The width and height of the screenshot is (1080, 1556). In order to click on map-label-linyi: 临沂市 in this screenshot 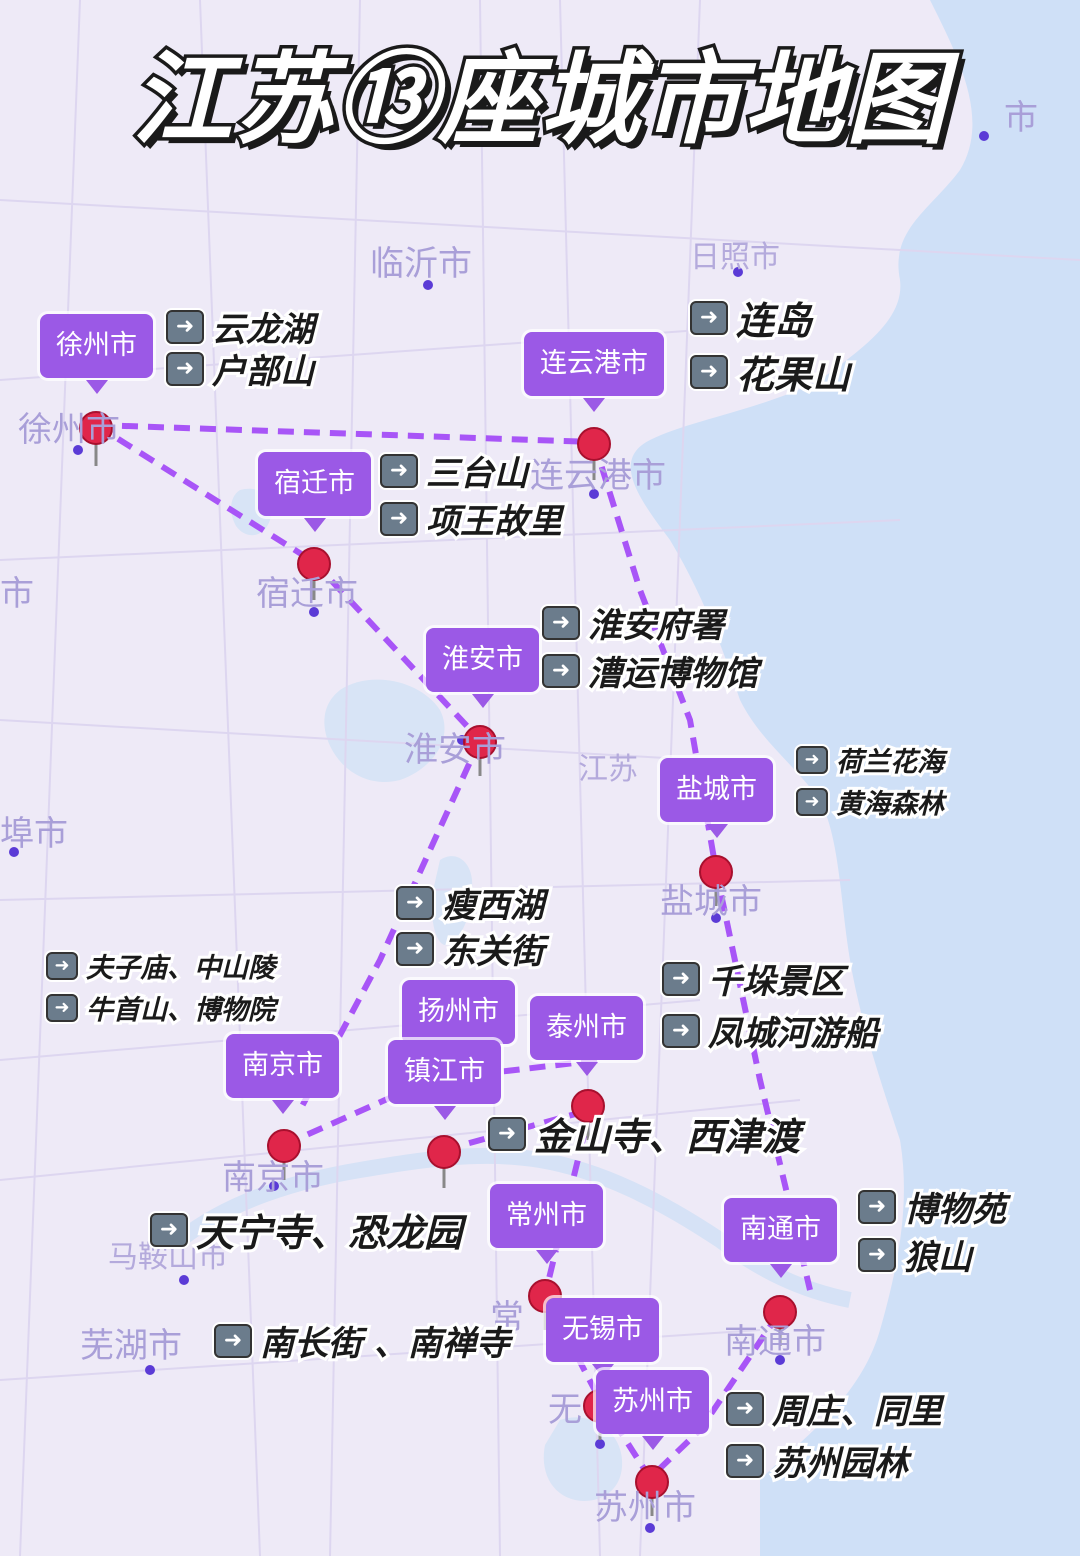, I will do `click(421, 264)`.